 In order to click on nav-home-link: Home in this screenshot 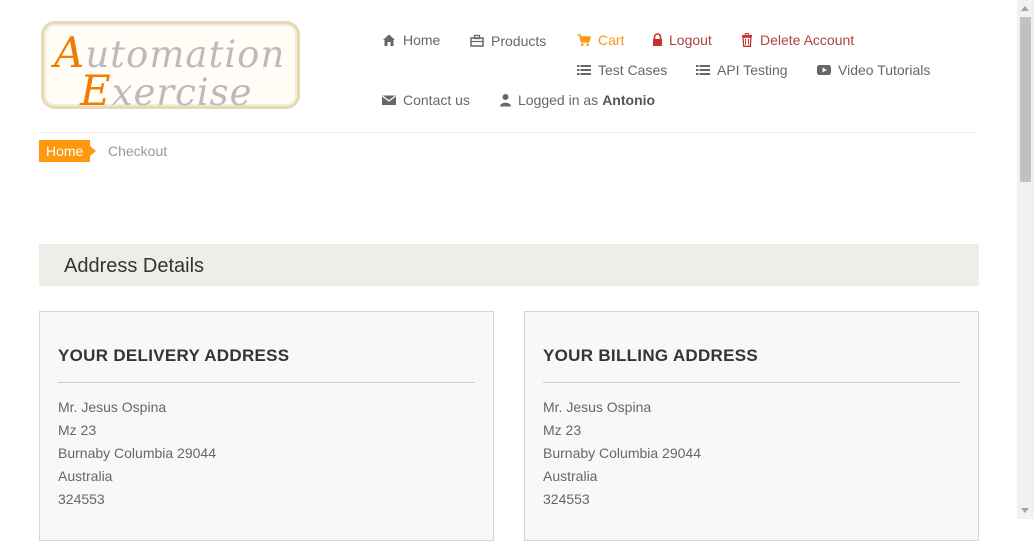, I will do `click(411, 40)`.